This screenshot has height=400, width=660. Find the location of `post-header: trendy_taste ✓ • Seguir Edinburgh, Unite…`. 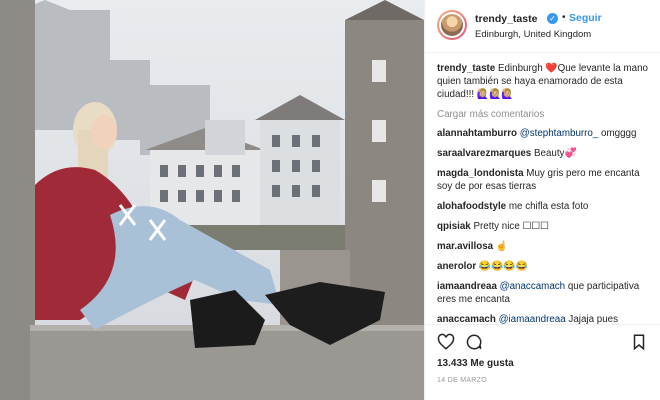

post-header: trendy_taste ✓ • Seguir Edinburgh, Unite… is located at coordinates (542, 26).